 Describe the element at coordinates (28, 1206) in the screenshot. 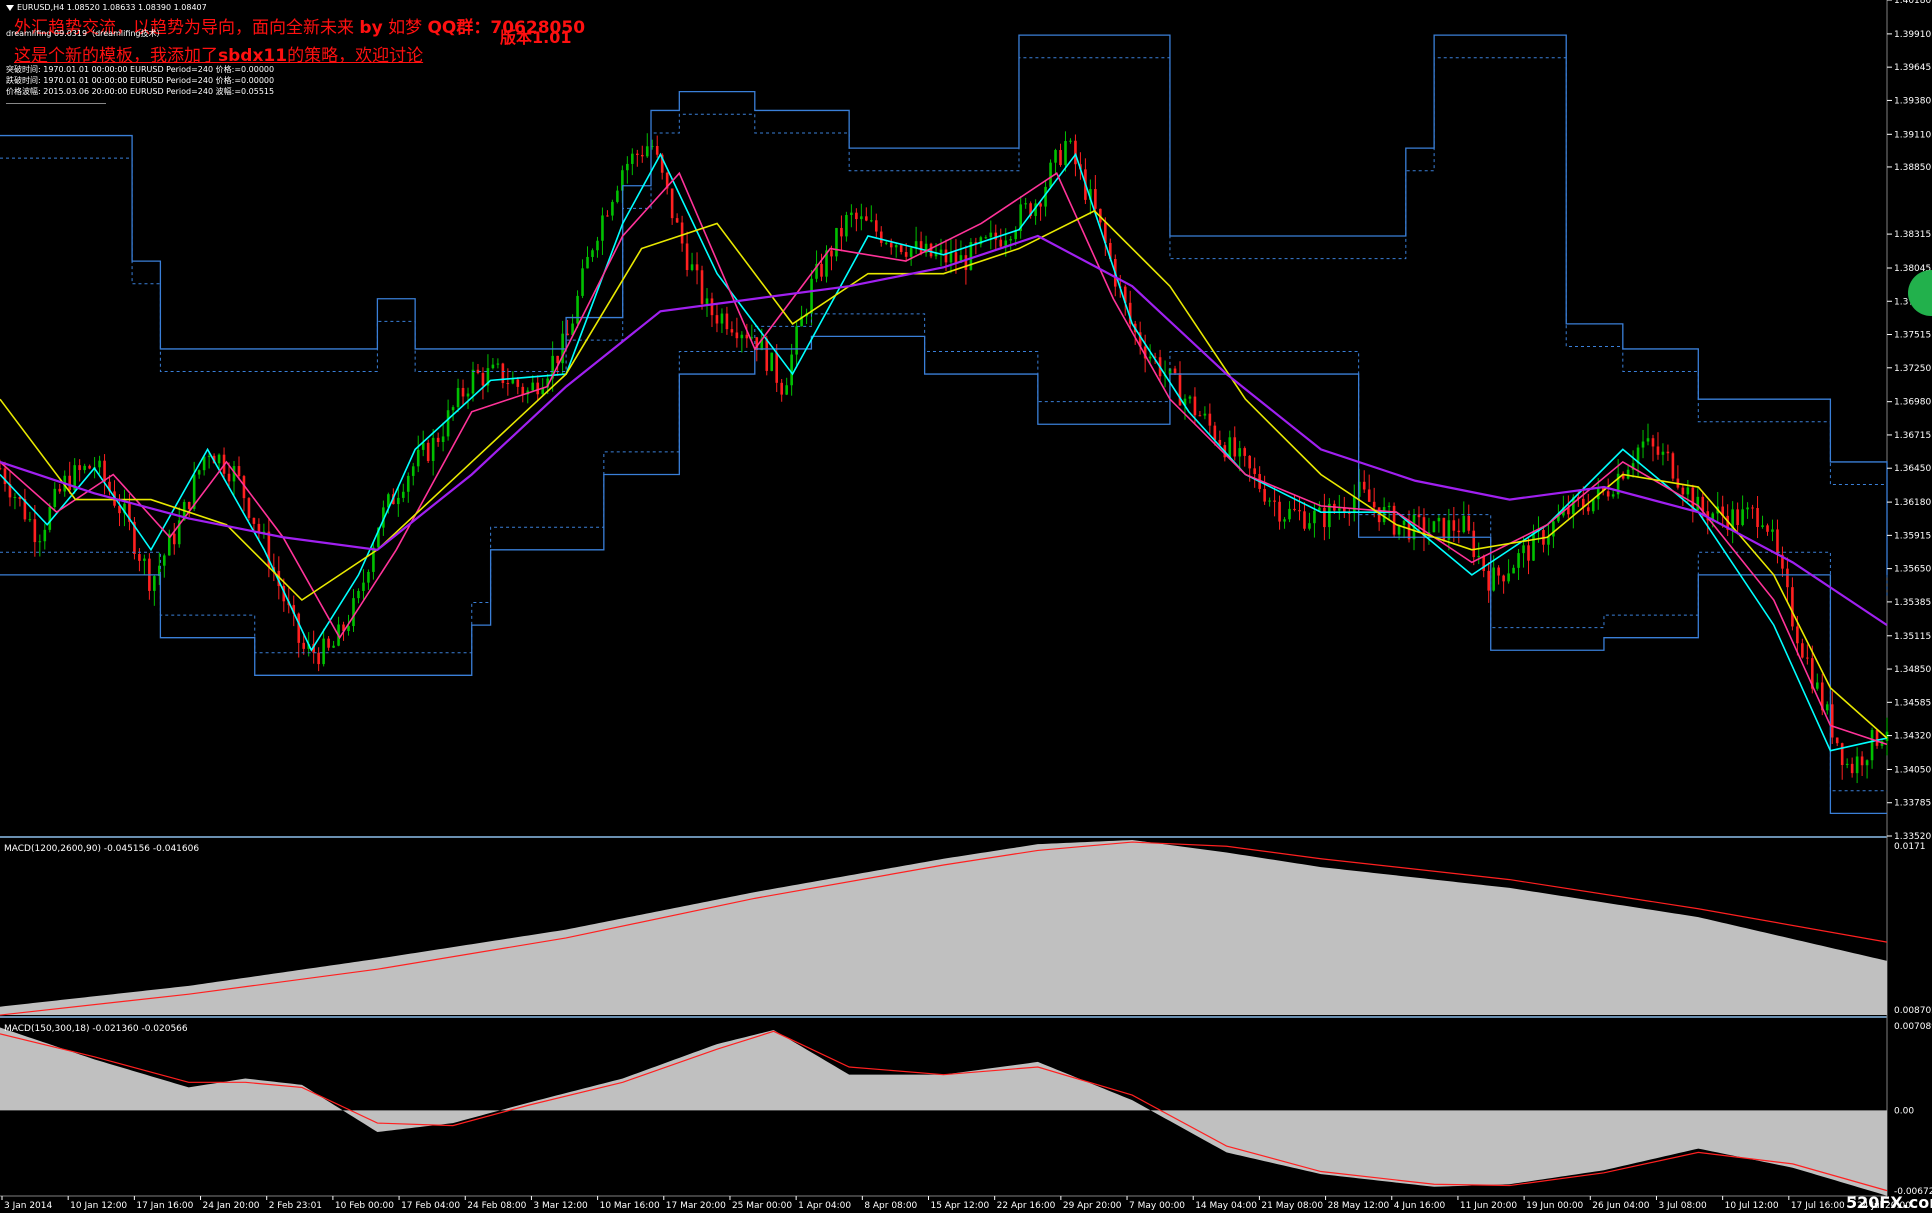

I see `time-tick-label: 3 Jan 2014` at that location.